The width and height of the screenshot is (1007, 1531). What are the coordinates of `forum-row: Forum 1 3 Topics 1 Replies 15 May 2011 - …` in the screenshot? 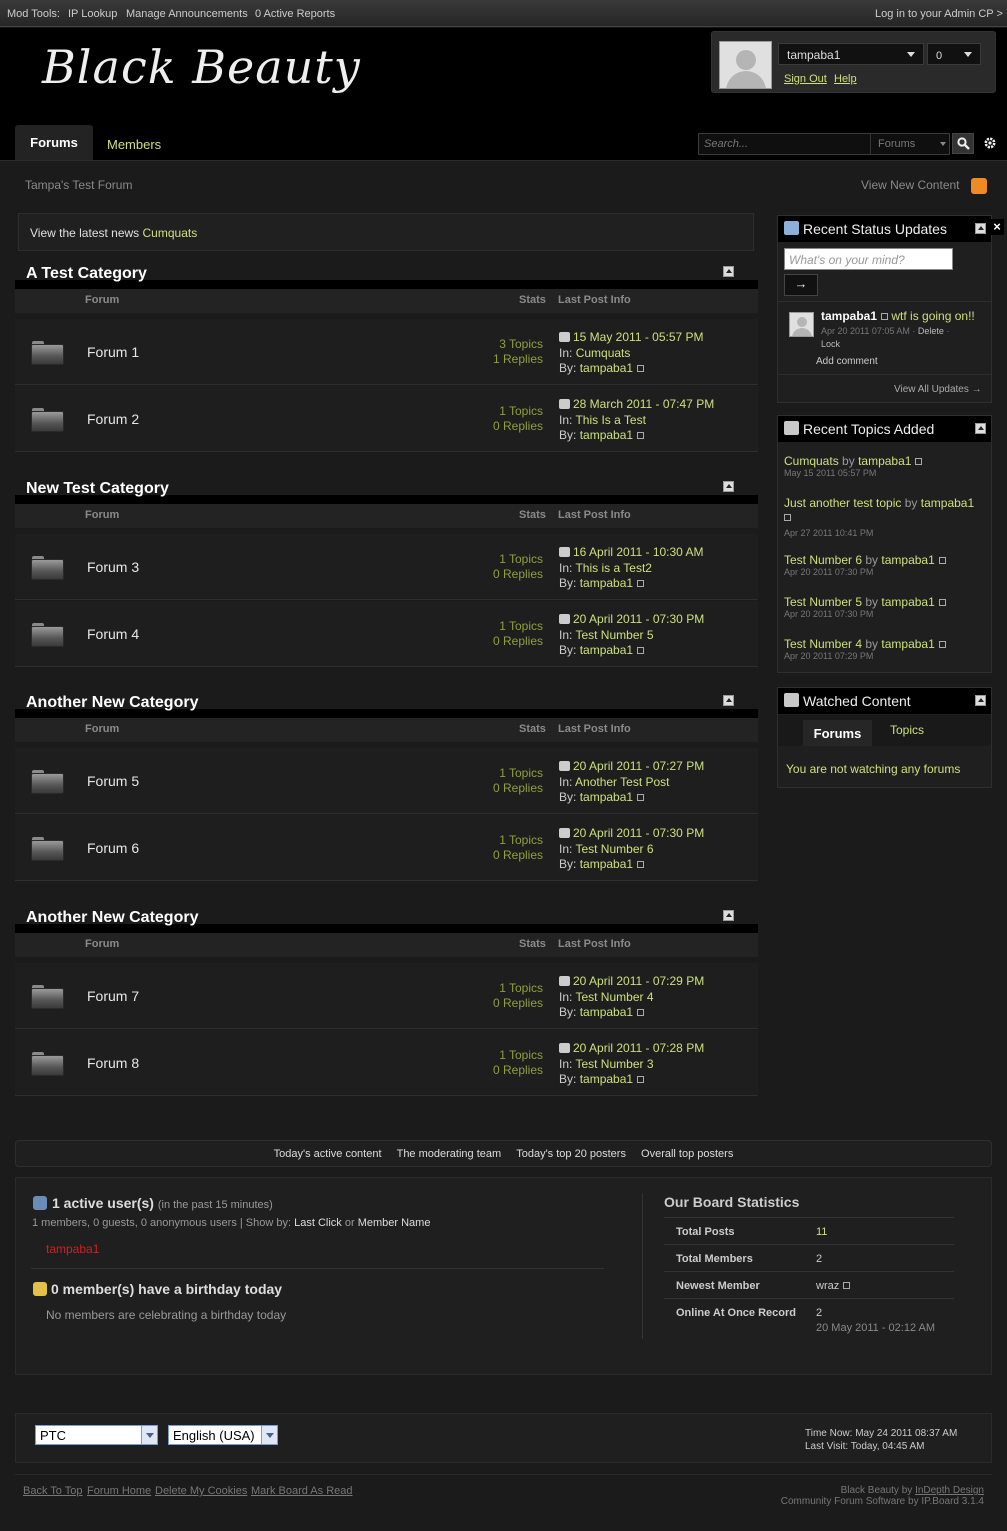 It's located at (386, 352).